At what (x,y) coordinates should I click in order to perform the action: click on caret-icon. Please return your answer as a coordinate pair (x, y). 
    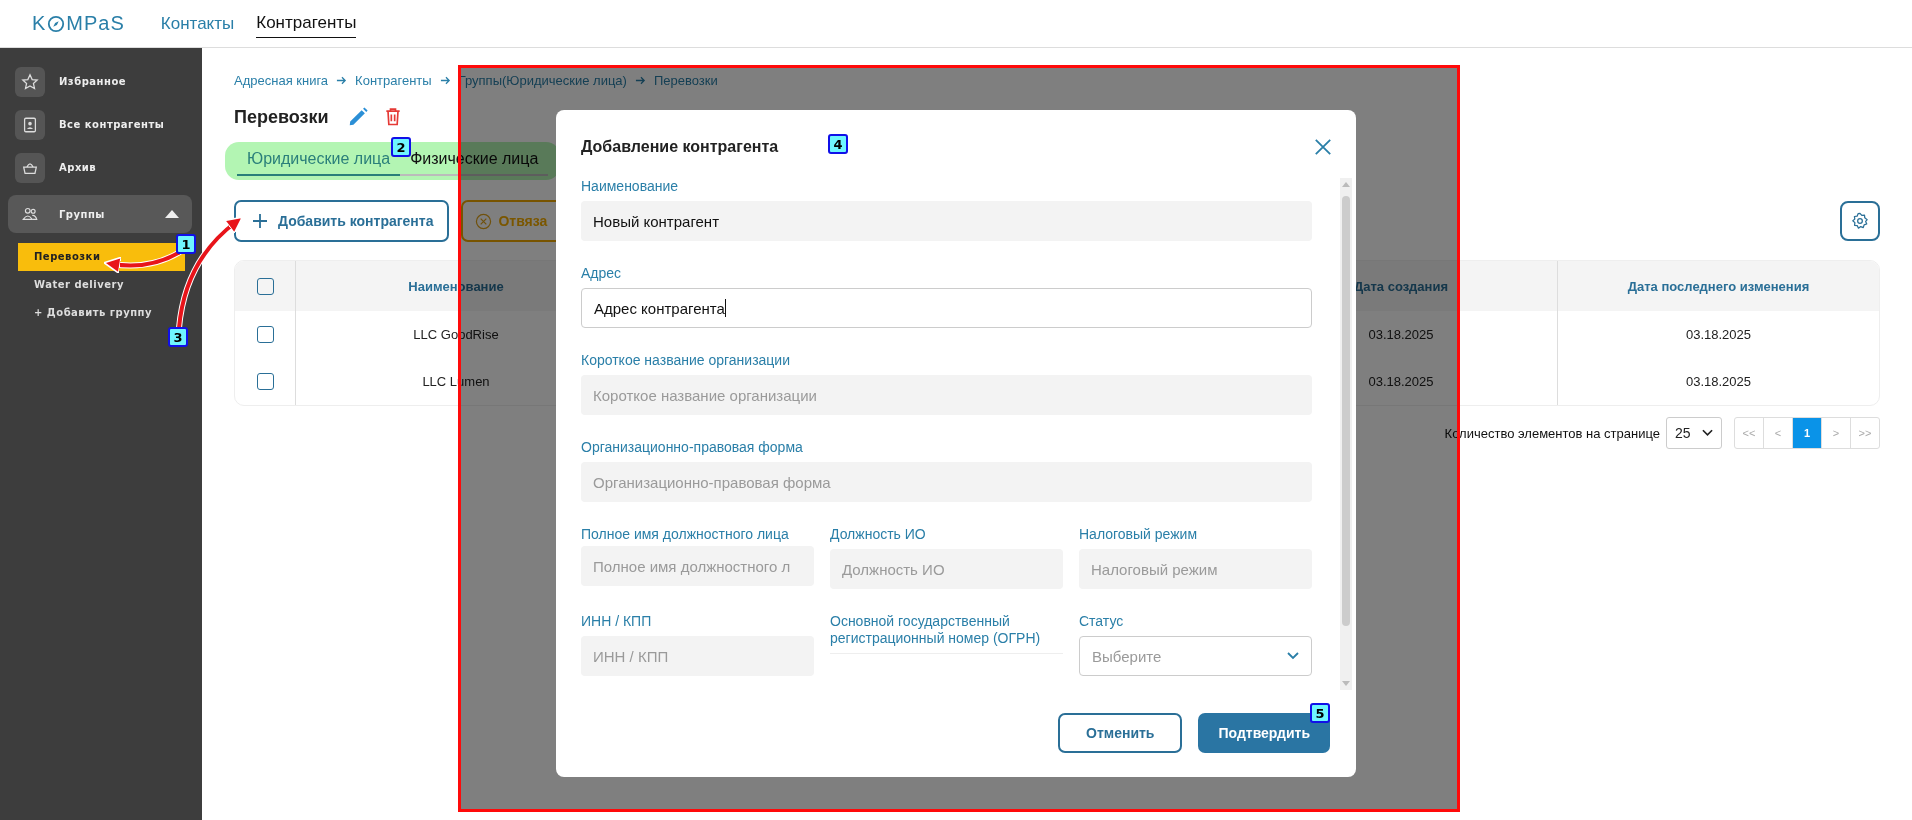
    Looking at the image, I should click on (172, 214).